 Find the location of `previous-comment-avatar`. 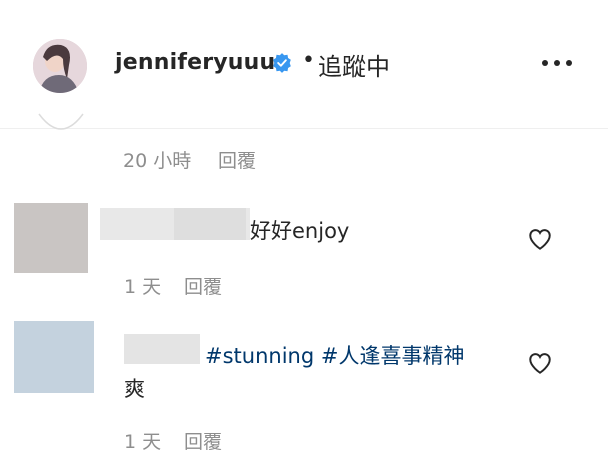

previous-comment-avatar is located at coordinates (61, 121).